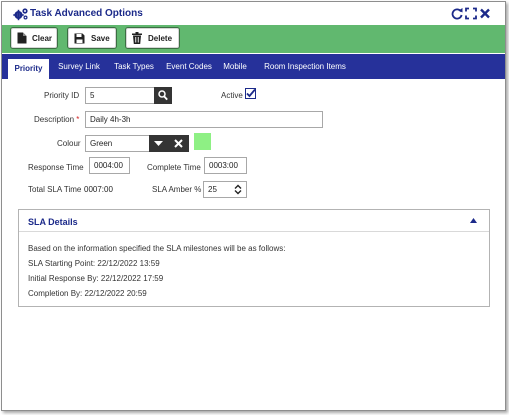 This screenshot has height=415, width=509. I want to click on response-time-label: Response Time, so click(56, 167).